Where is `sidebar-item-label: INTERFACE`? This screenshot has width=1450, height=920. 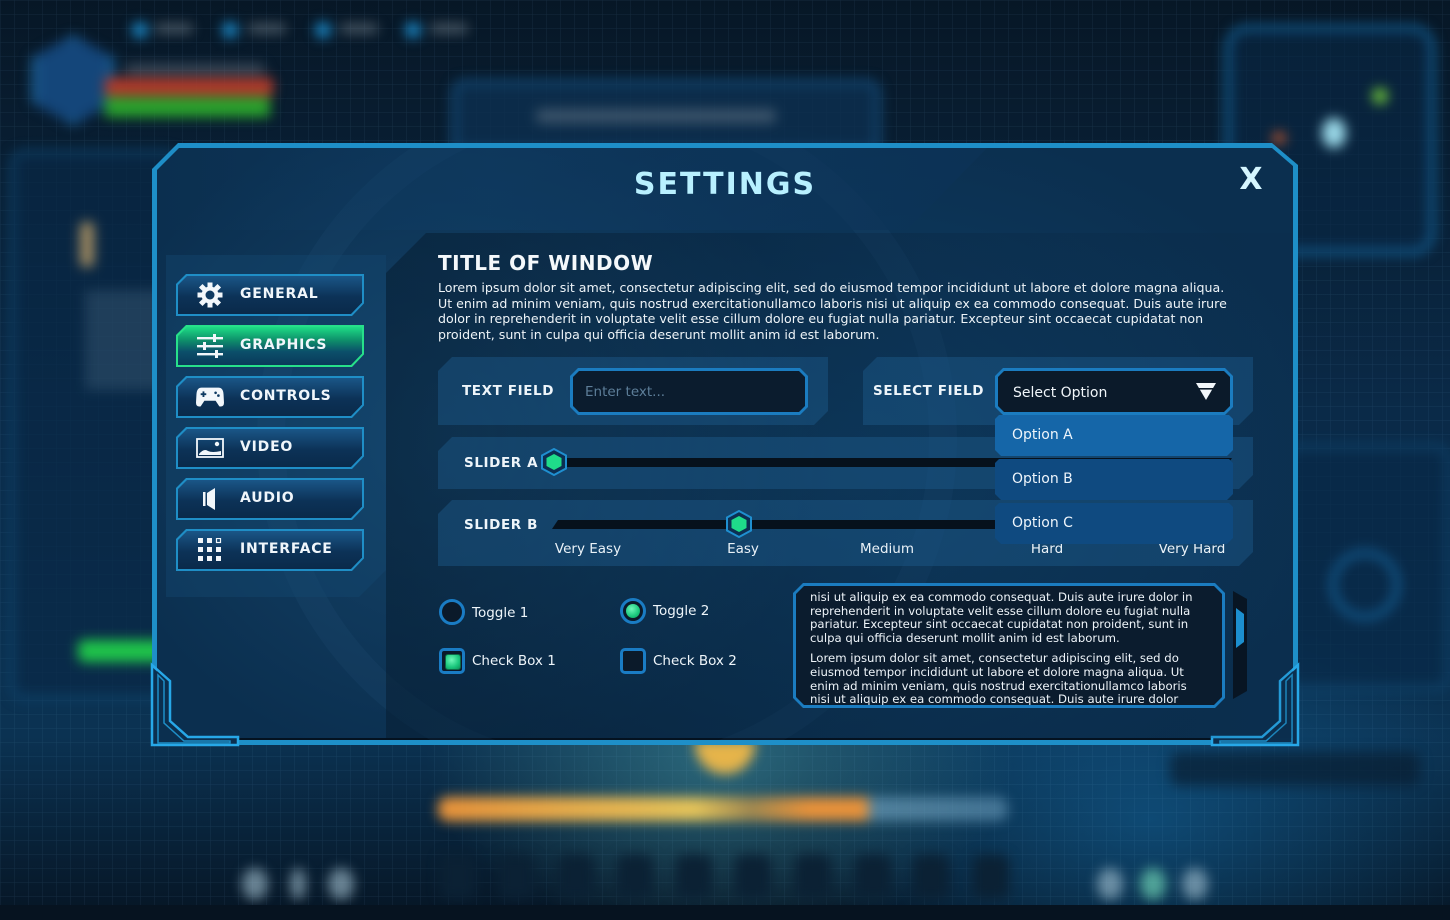 sidebar-item-label: INTERFACE is located at coordinates (286, 549).